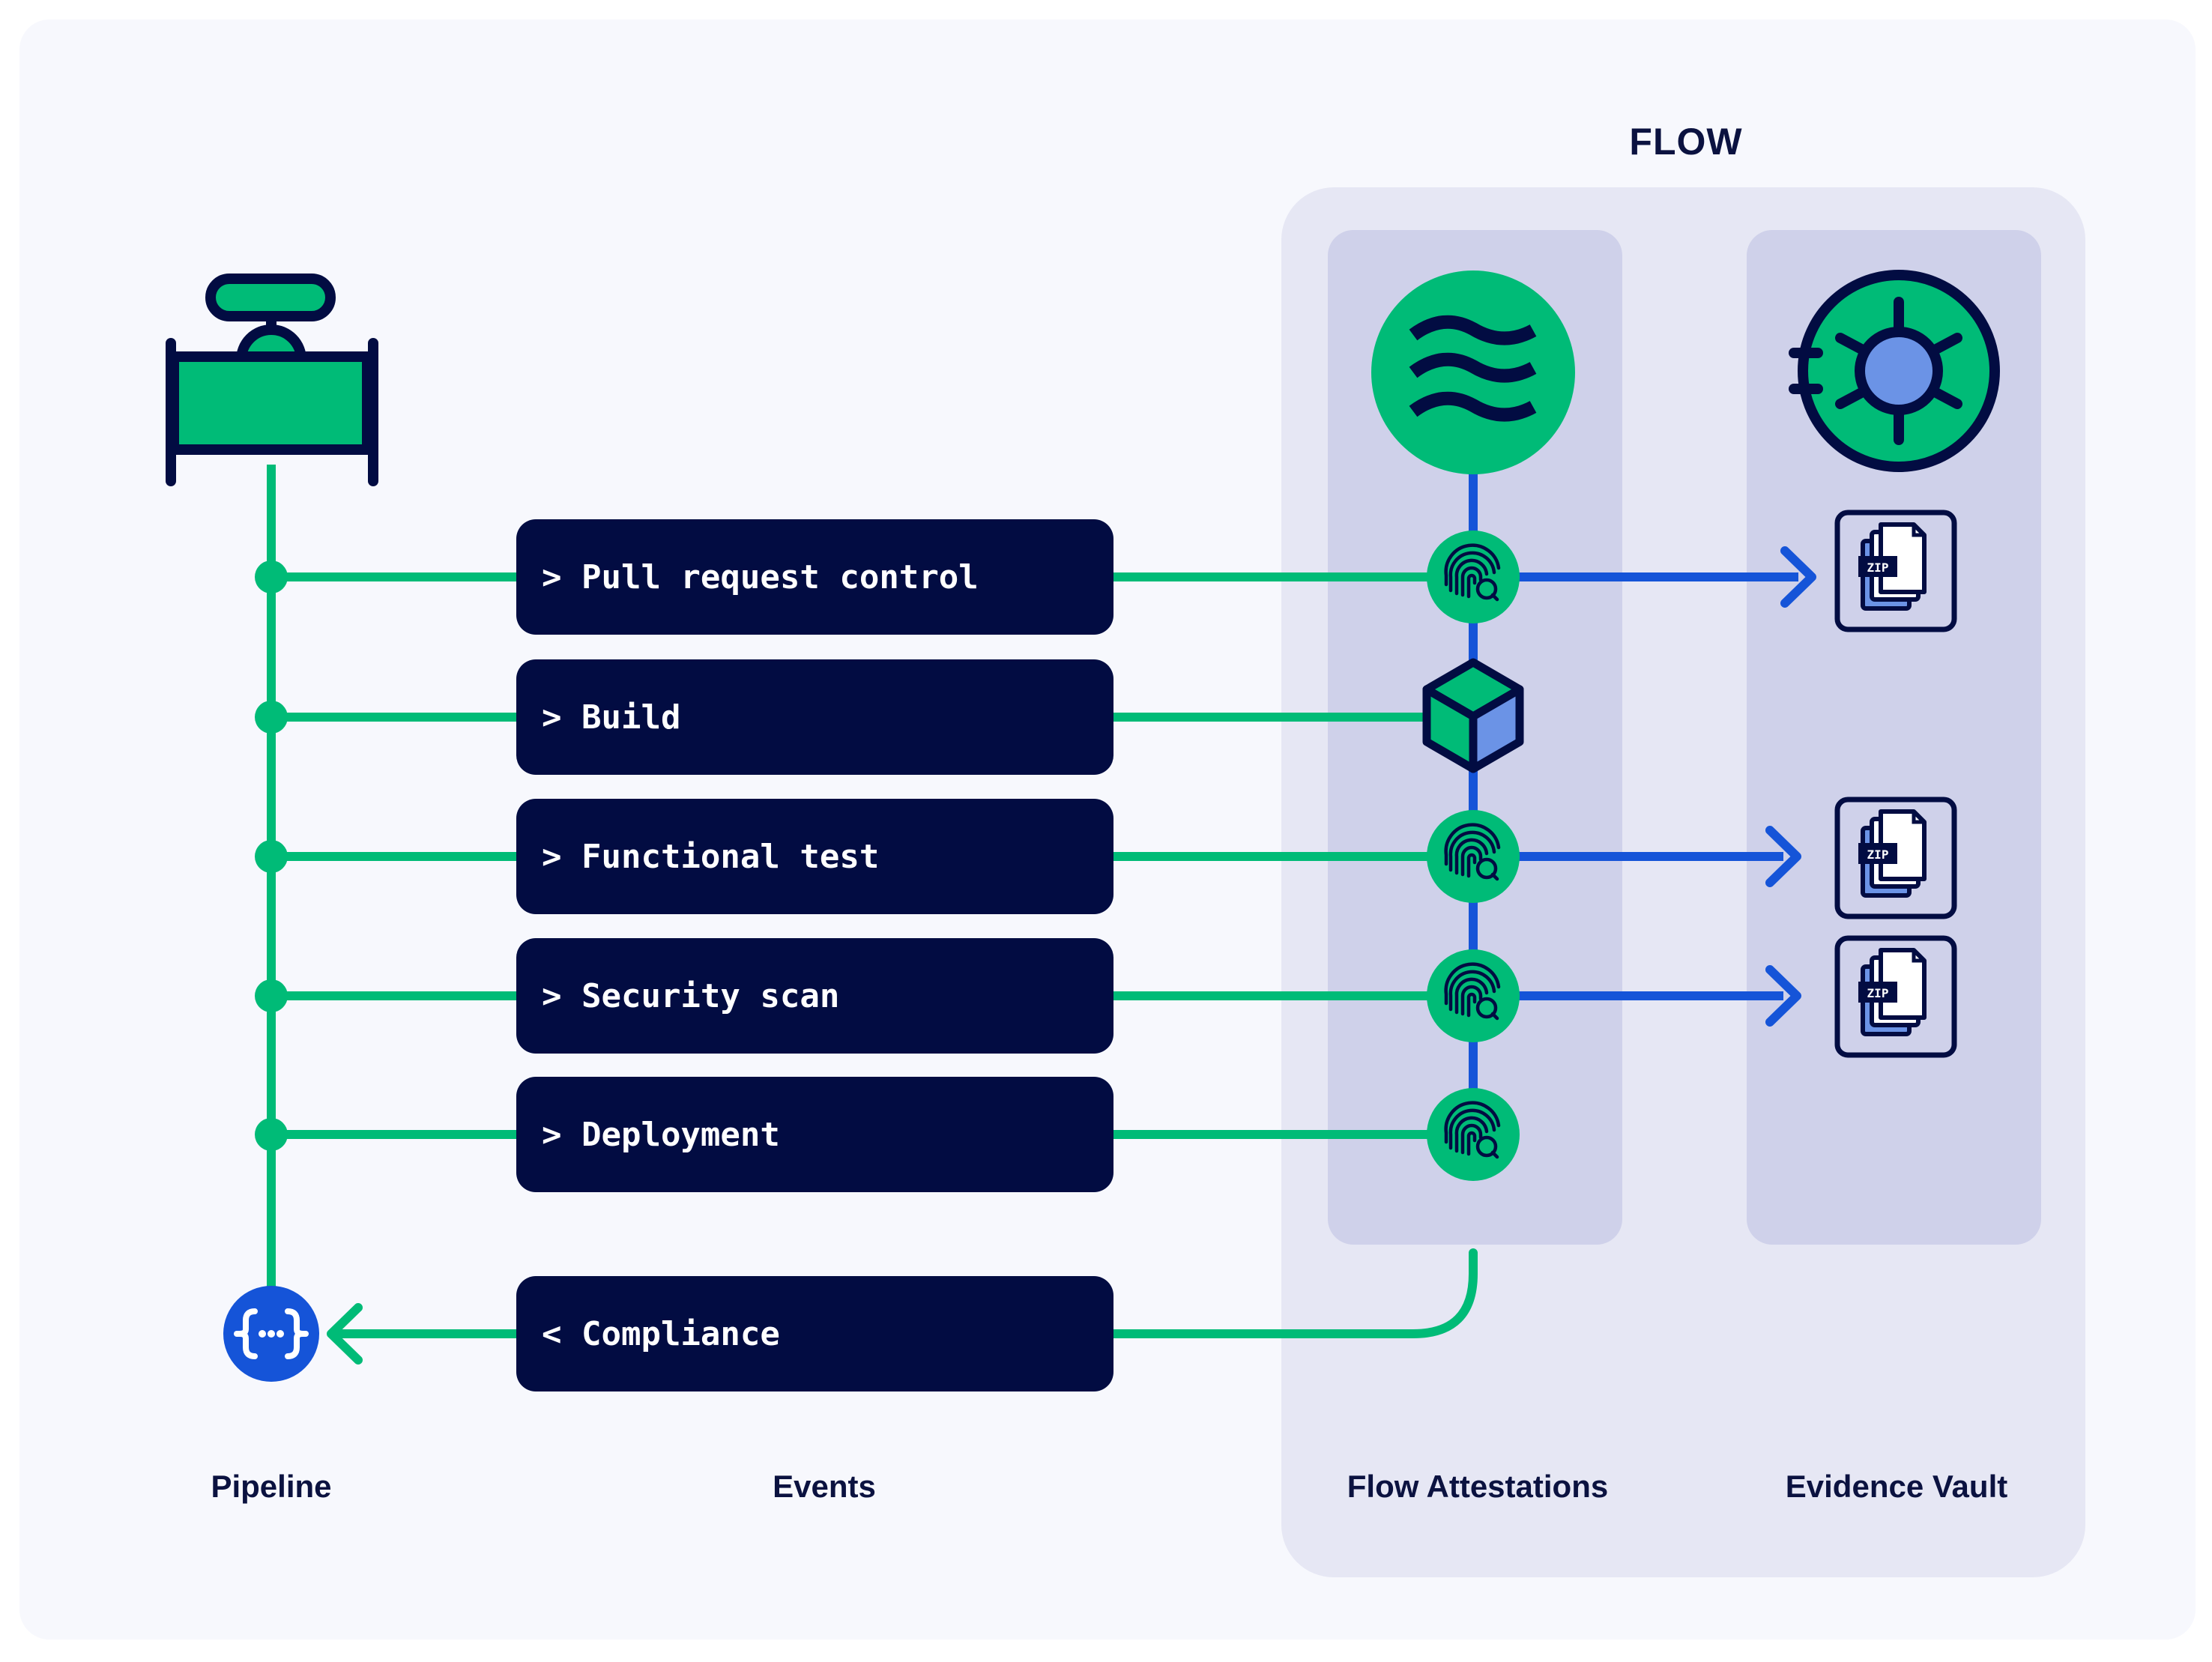 This screenshot has width=2212, height=1662. I want to click on event-deployment: > Deployment, so click(814, 1134).